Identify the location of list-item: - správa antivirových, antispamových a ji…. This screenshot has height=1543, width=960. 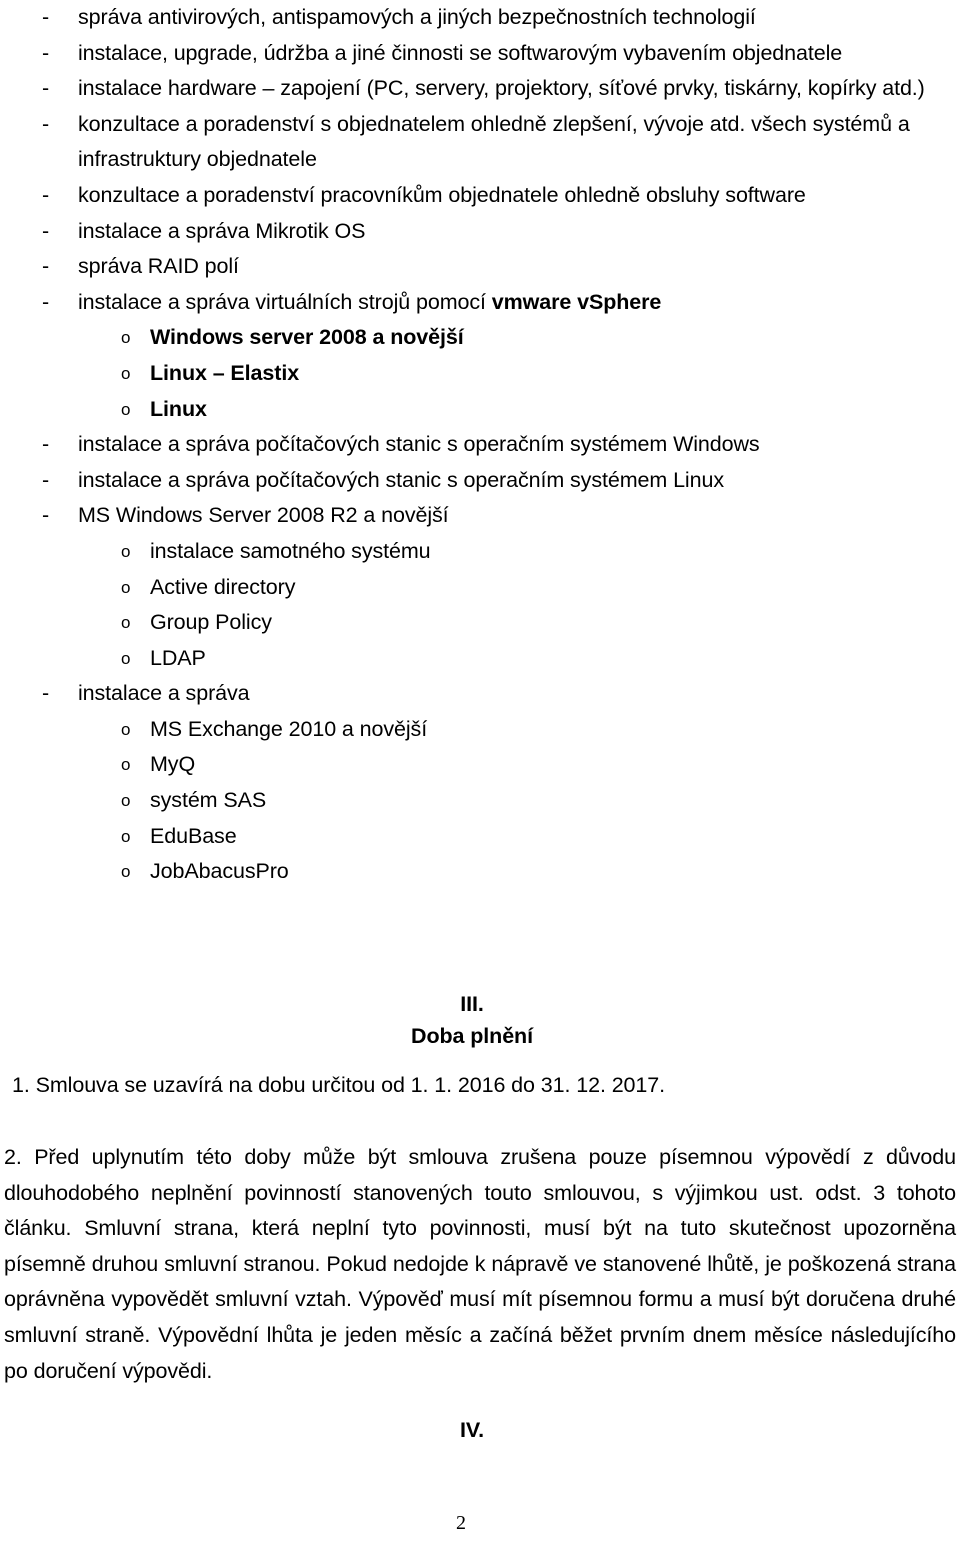
(480, 18).